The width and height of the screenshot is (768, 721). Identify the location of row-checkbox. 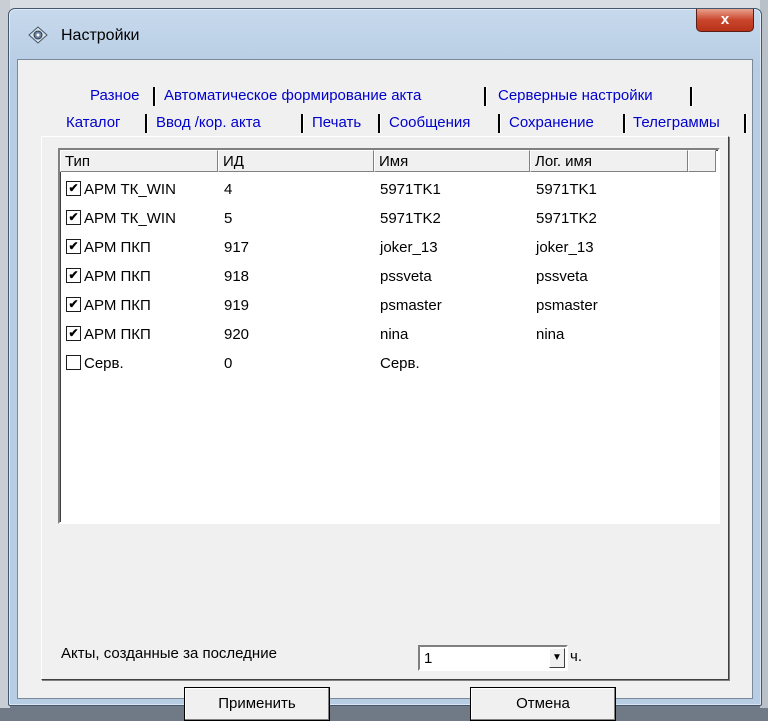
(73, 362).